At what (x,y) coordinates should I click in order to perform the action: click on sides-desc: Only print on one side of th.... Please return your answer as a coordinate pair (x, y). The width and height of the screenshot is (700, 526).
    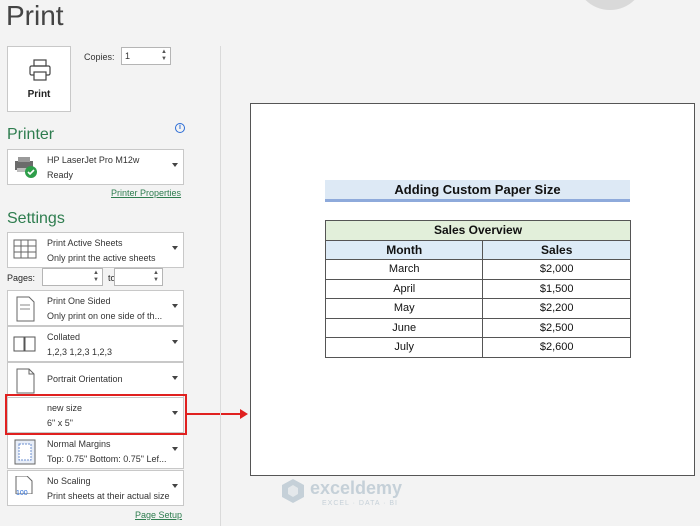
    Looking at the image, I should click on (105, 316).